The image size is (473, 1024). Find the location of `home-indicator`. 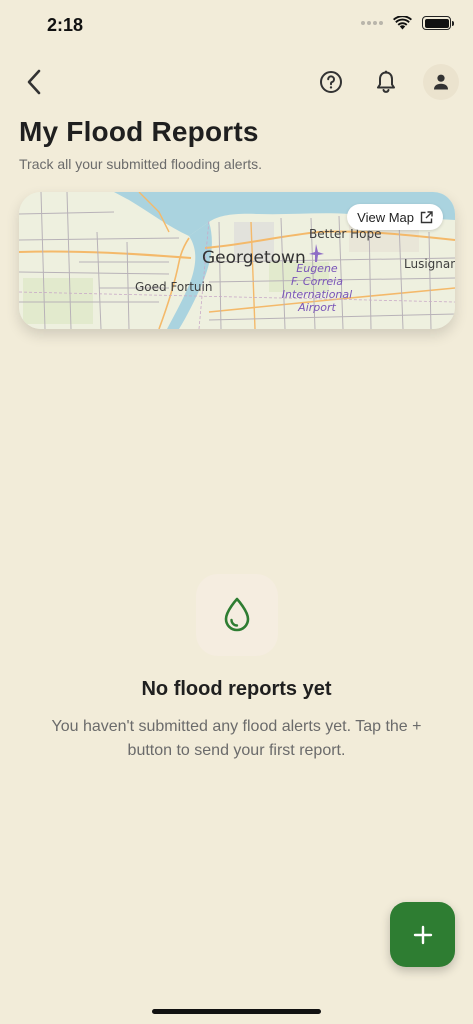

home-indicator is located at coordinates (236, 1011).